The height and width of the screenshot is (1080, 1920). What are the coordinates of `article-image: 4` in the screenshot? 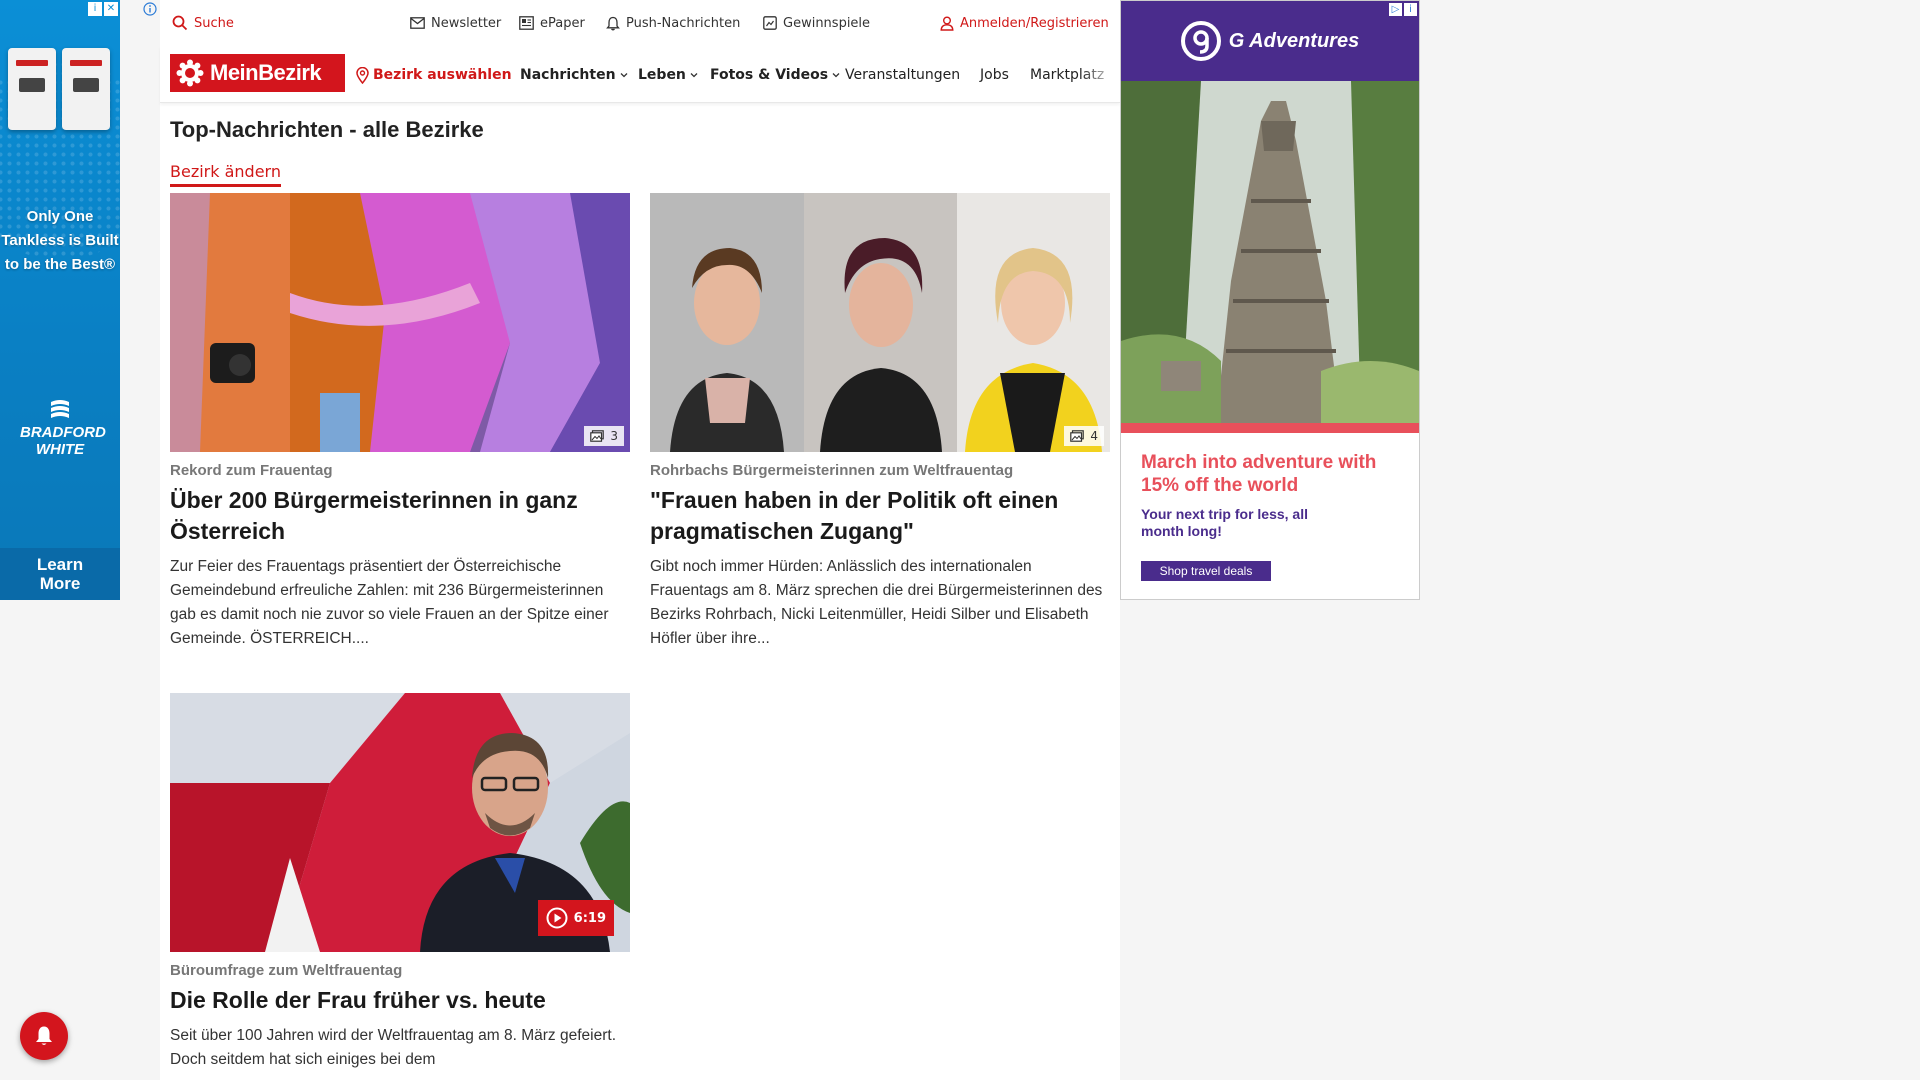 It's located at (880, 322).